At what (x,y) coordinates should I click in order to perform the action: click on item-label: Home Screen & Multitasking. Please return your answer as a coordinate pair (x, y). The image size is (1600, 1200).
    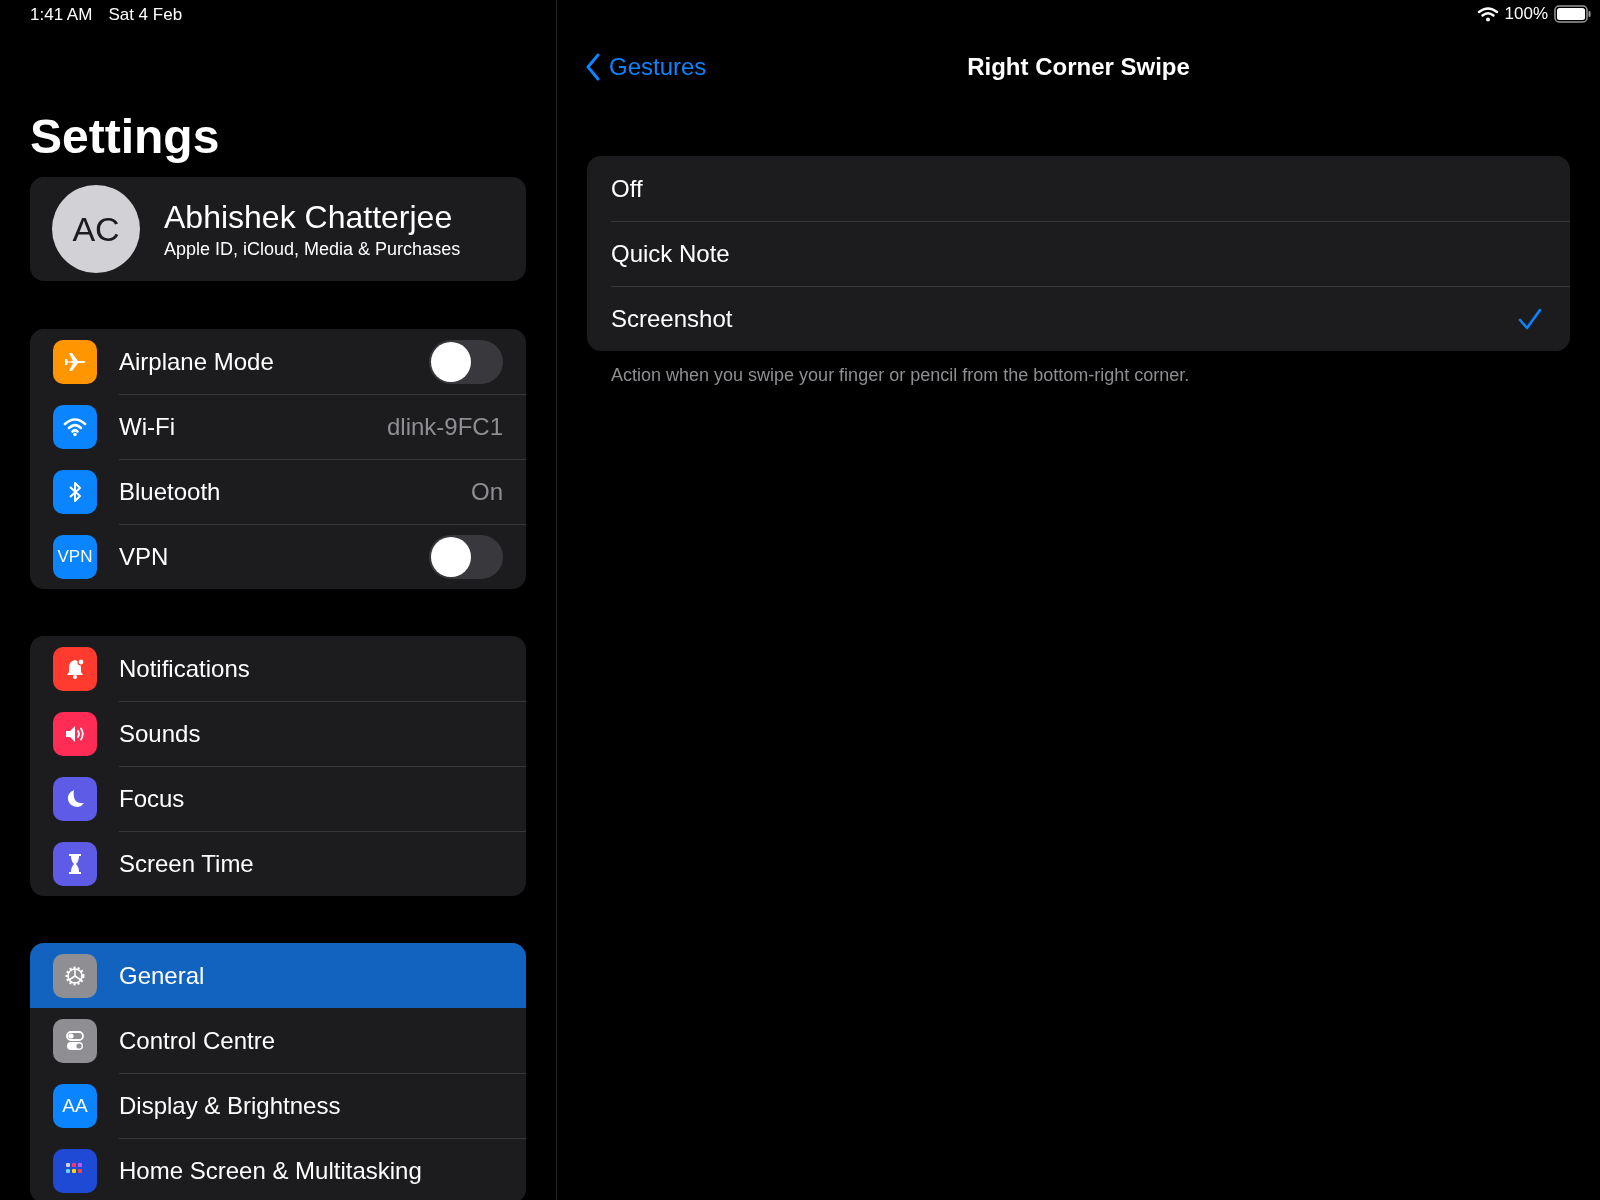
    Looking at the image, I should click on (271, 1171).